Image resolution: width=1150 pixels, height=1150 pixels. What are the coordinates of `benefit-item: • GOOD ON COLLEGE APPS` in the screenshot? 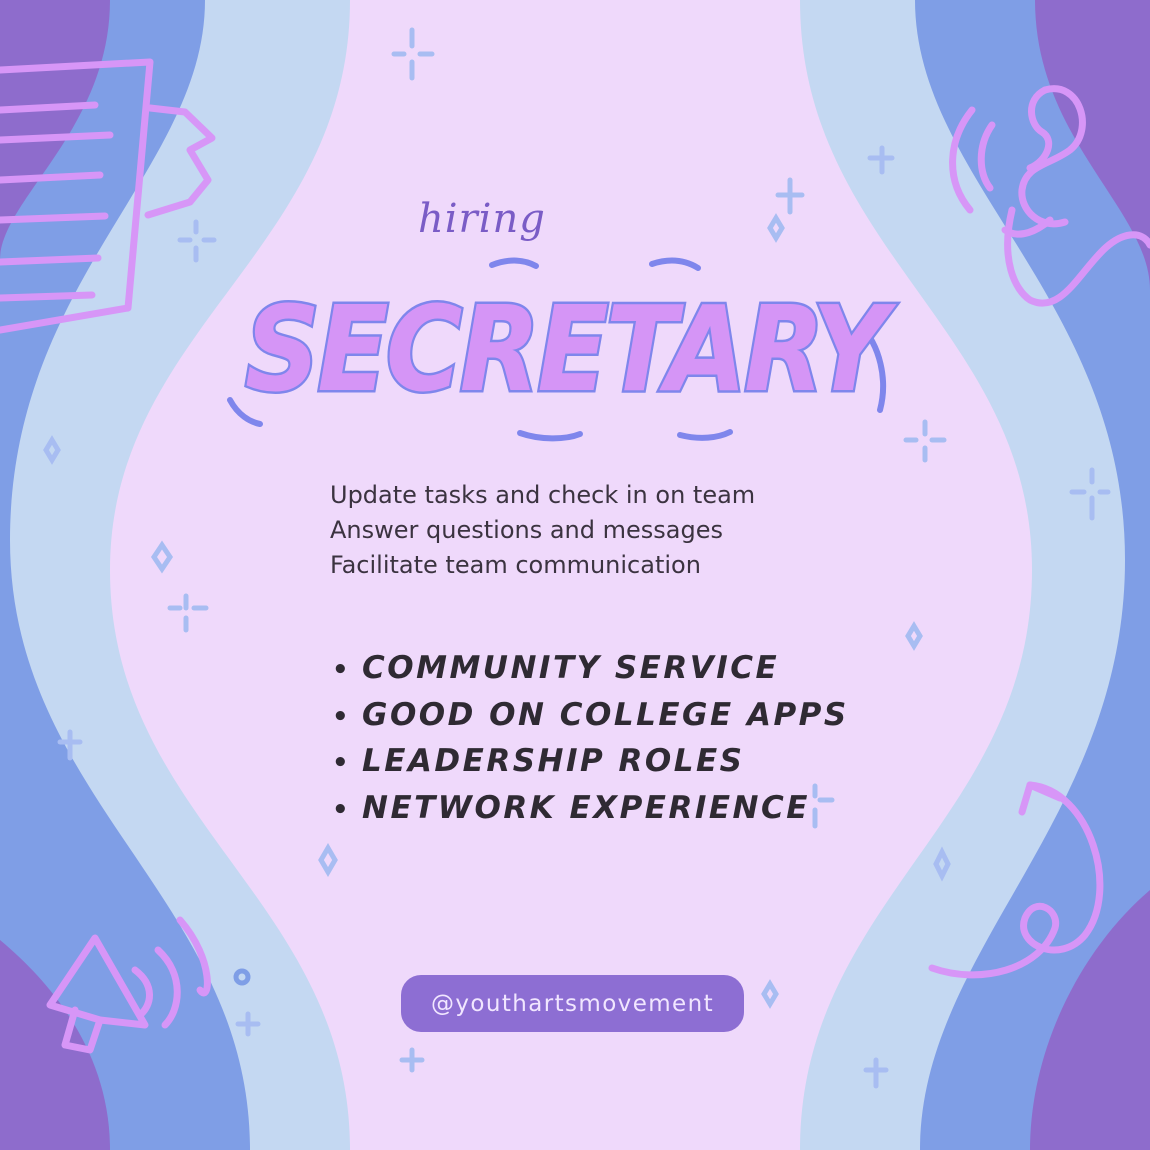 It's located at (590, 716).